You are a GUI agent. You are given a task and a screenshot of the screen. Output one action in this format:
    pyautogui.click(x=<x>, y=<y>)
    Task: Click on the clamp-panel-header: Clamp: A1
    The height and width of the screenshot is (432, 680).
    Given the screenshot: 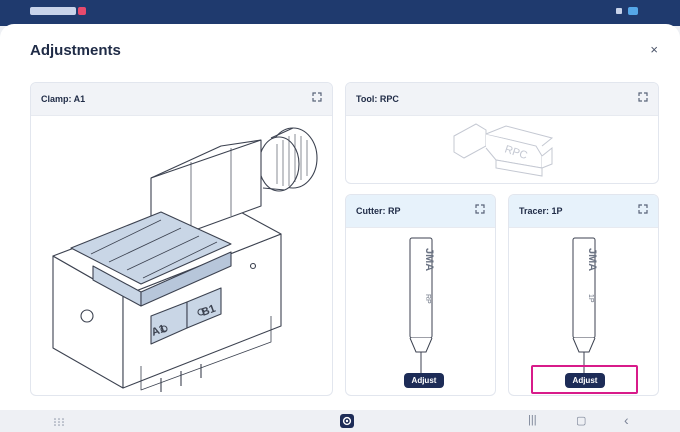 What is the action you would take?
    pyautogui.click(x=181, y=99)
    